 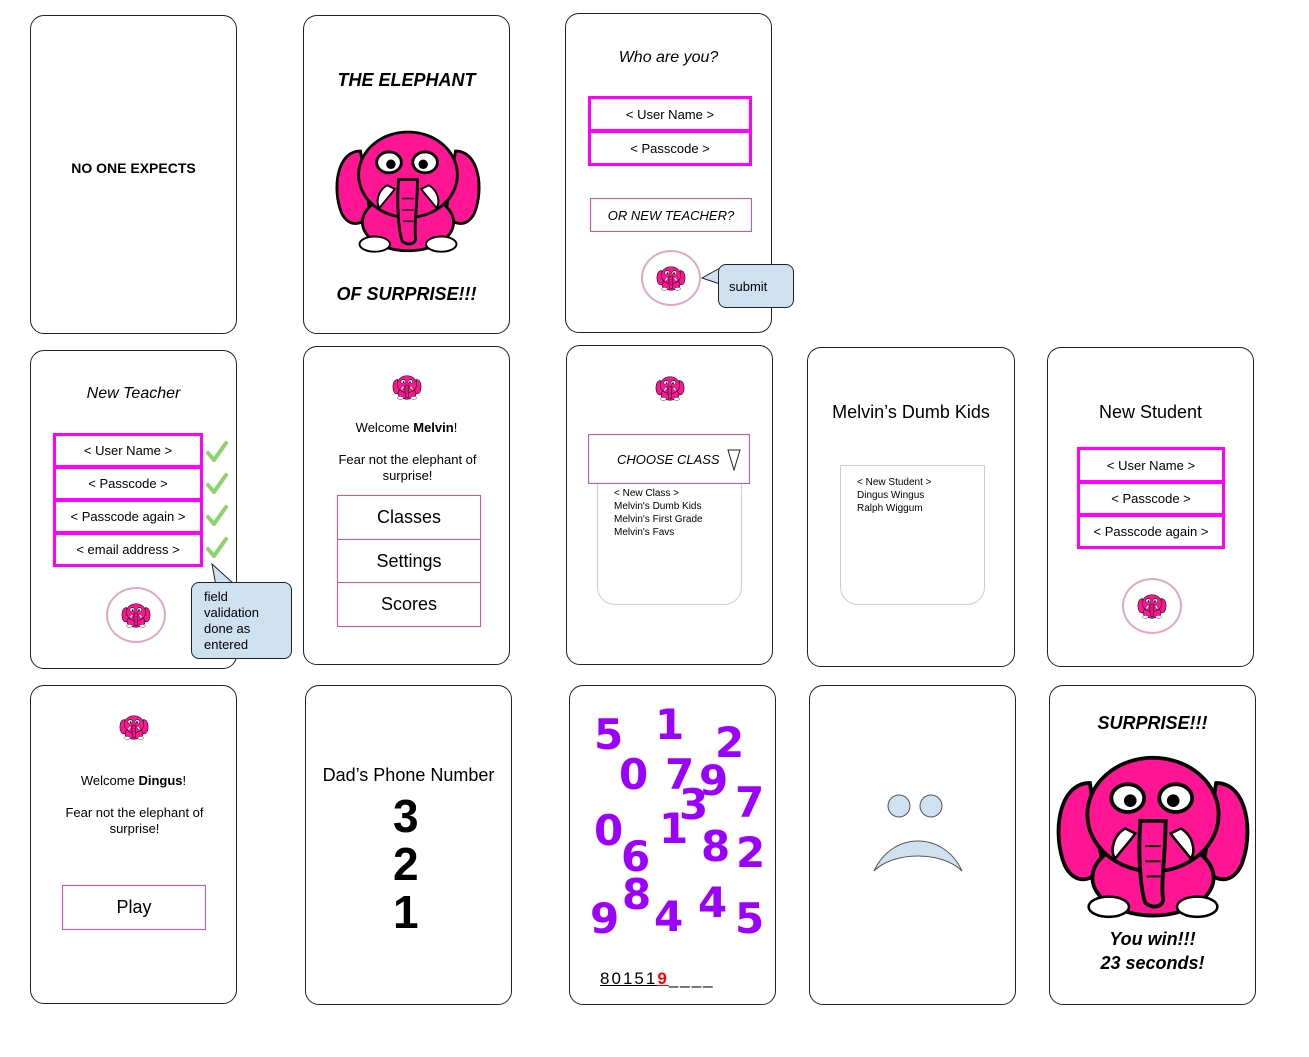 What do you see at coordinates (406, 816) in the screenshot?
I see `countdown-number: 3` at bounding box center [406, 816].